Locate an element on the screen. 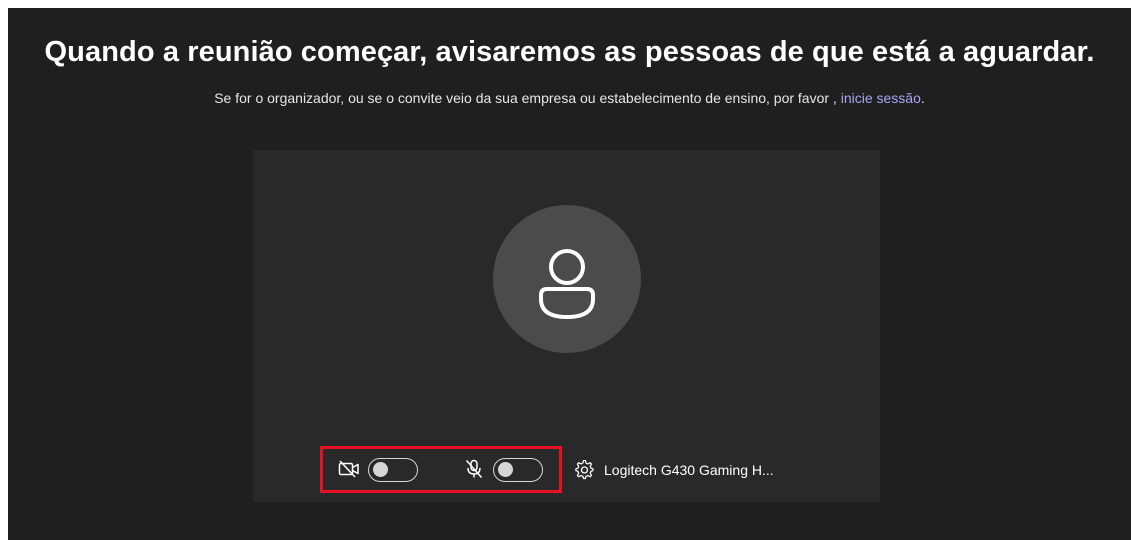  camera-toggle-knob is located at coordinates (380, 469).